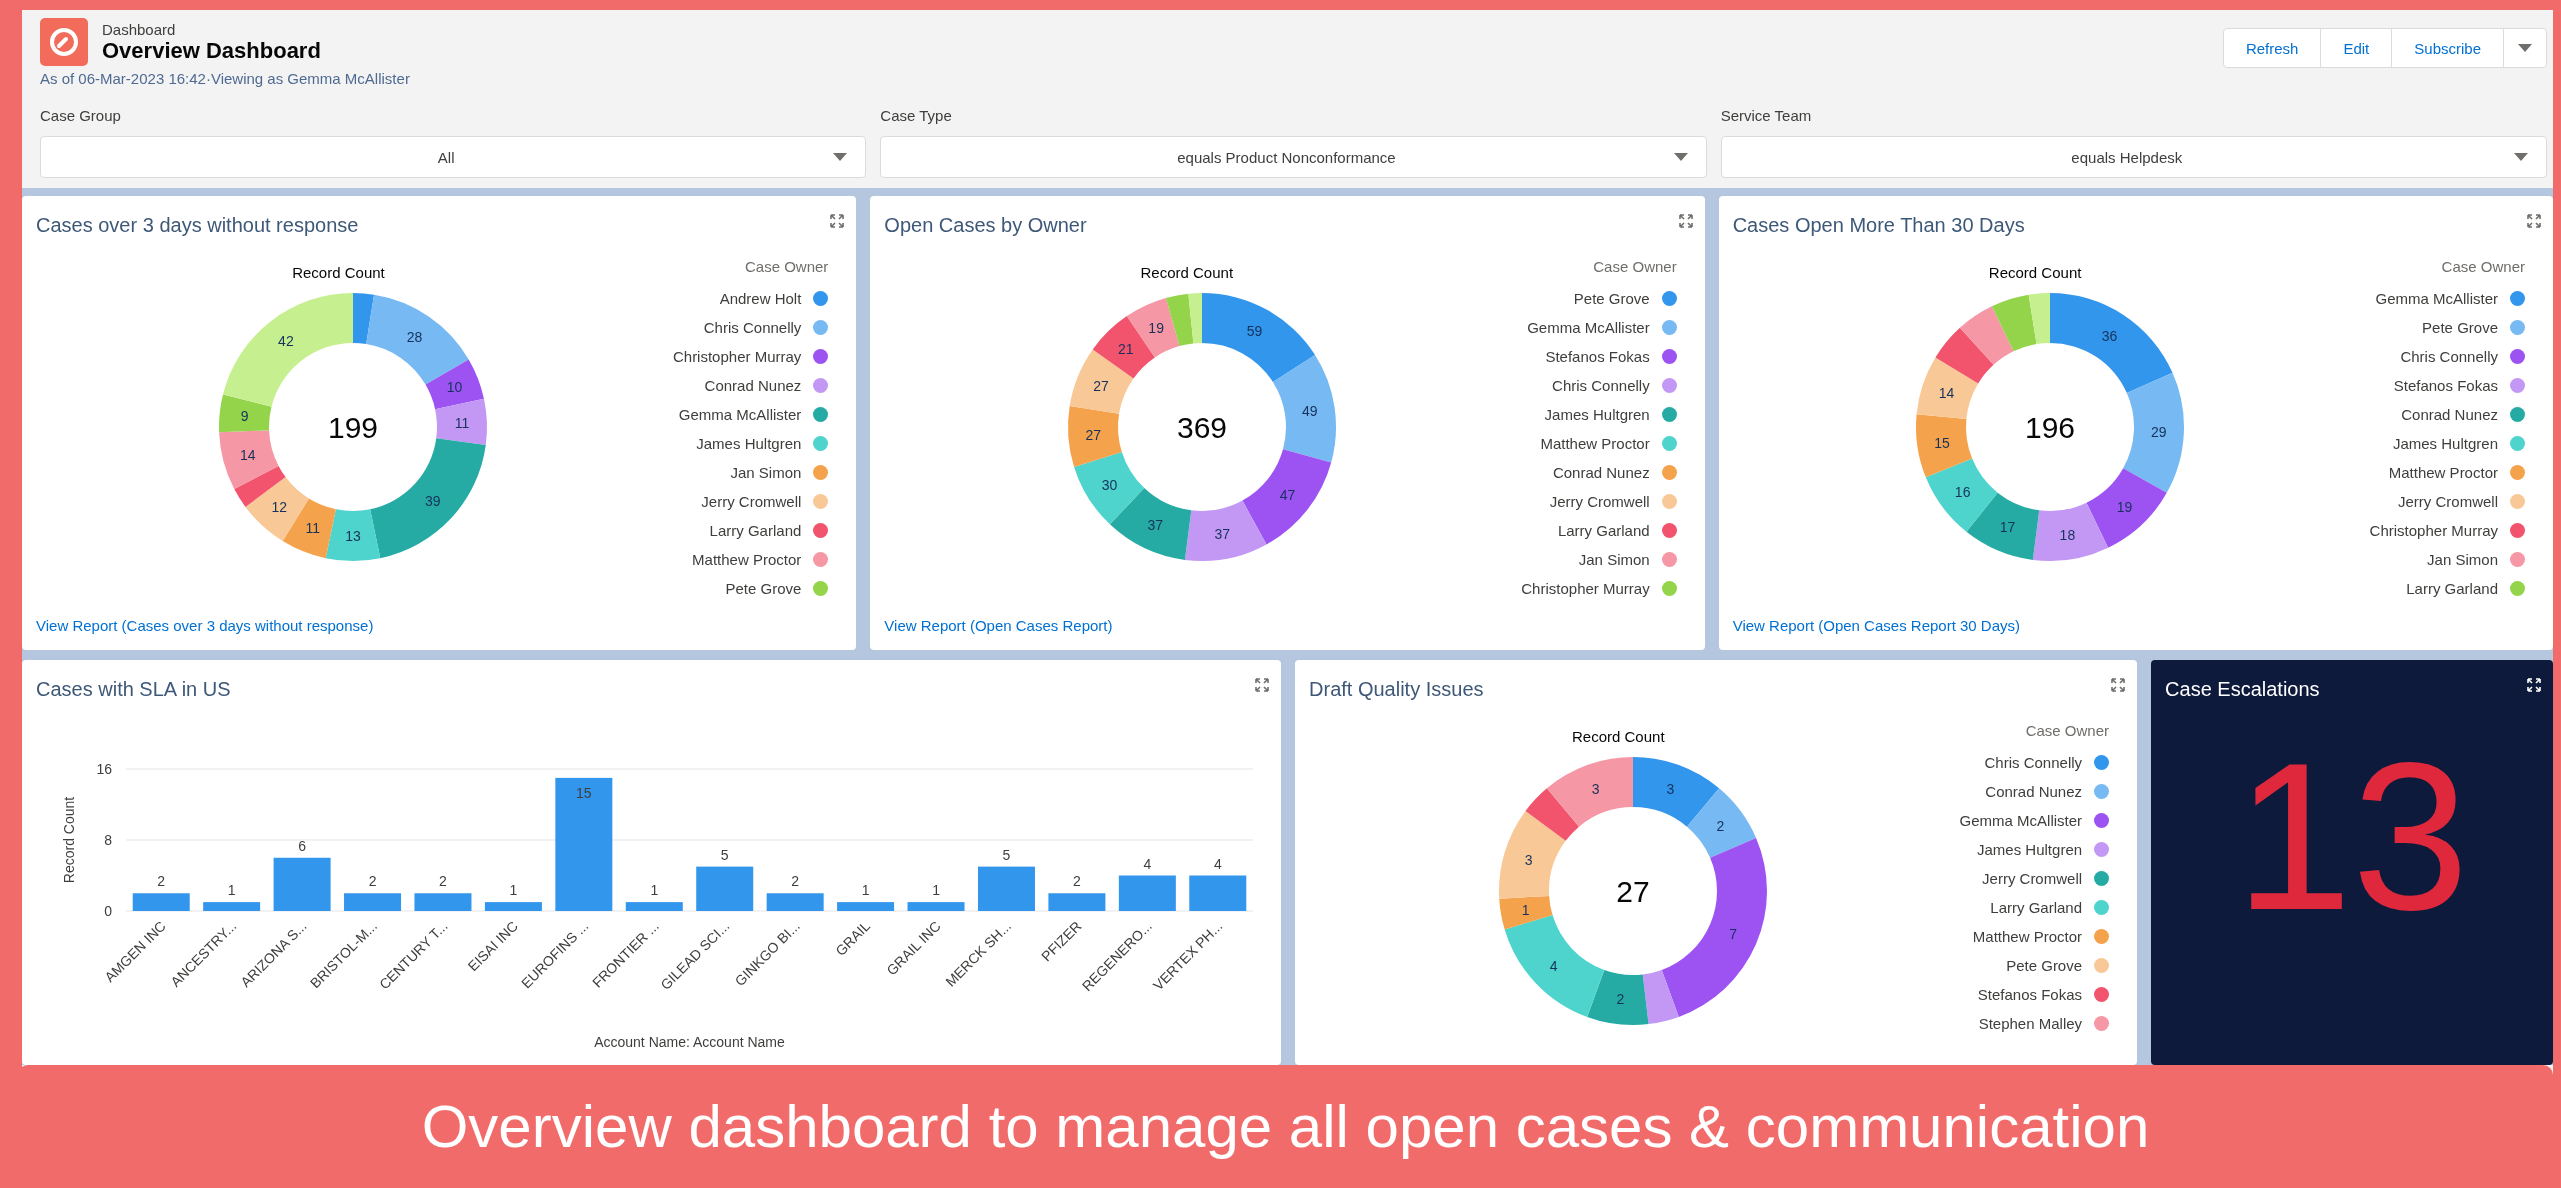  I want to click on slice-label: 21, so click(1125, 349).